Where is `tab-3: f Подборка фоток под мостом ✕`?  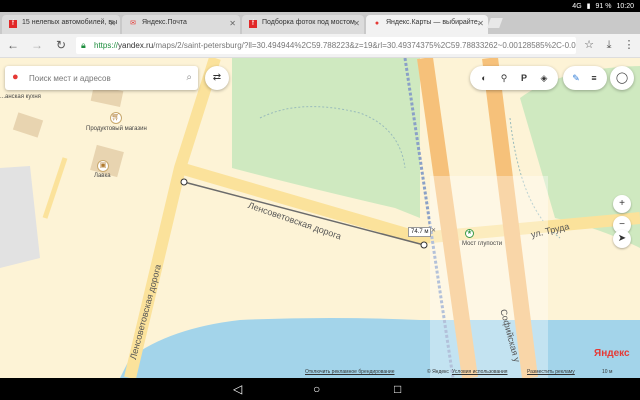
tab-3: f Подборка фоток под мостом ✕ is located at coordinates (303, 24).